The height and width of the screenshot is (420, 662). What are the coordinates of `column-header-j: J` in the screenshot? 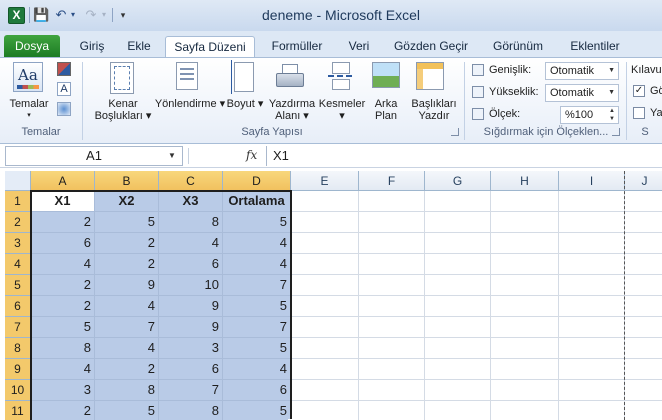 It's located at (643, 181).